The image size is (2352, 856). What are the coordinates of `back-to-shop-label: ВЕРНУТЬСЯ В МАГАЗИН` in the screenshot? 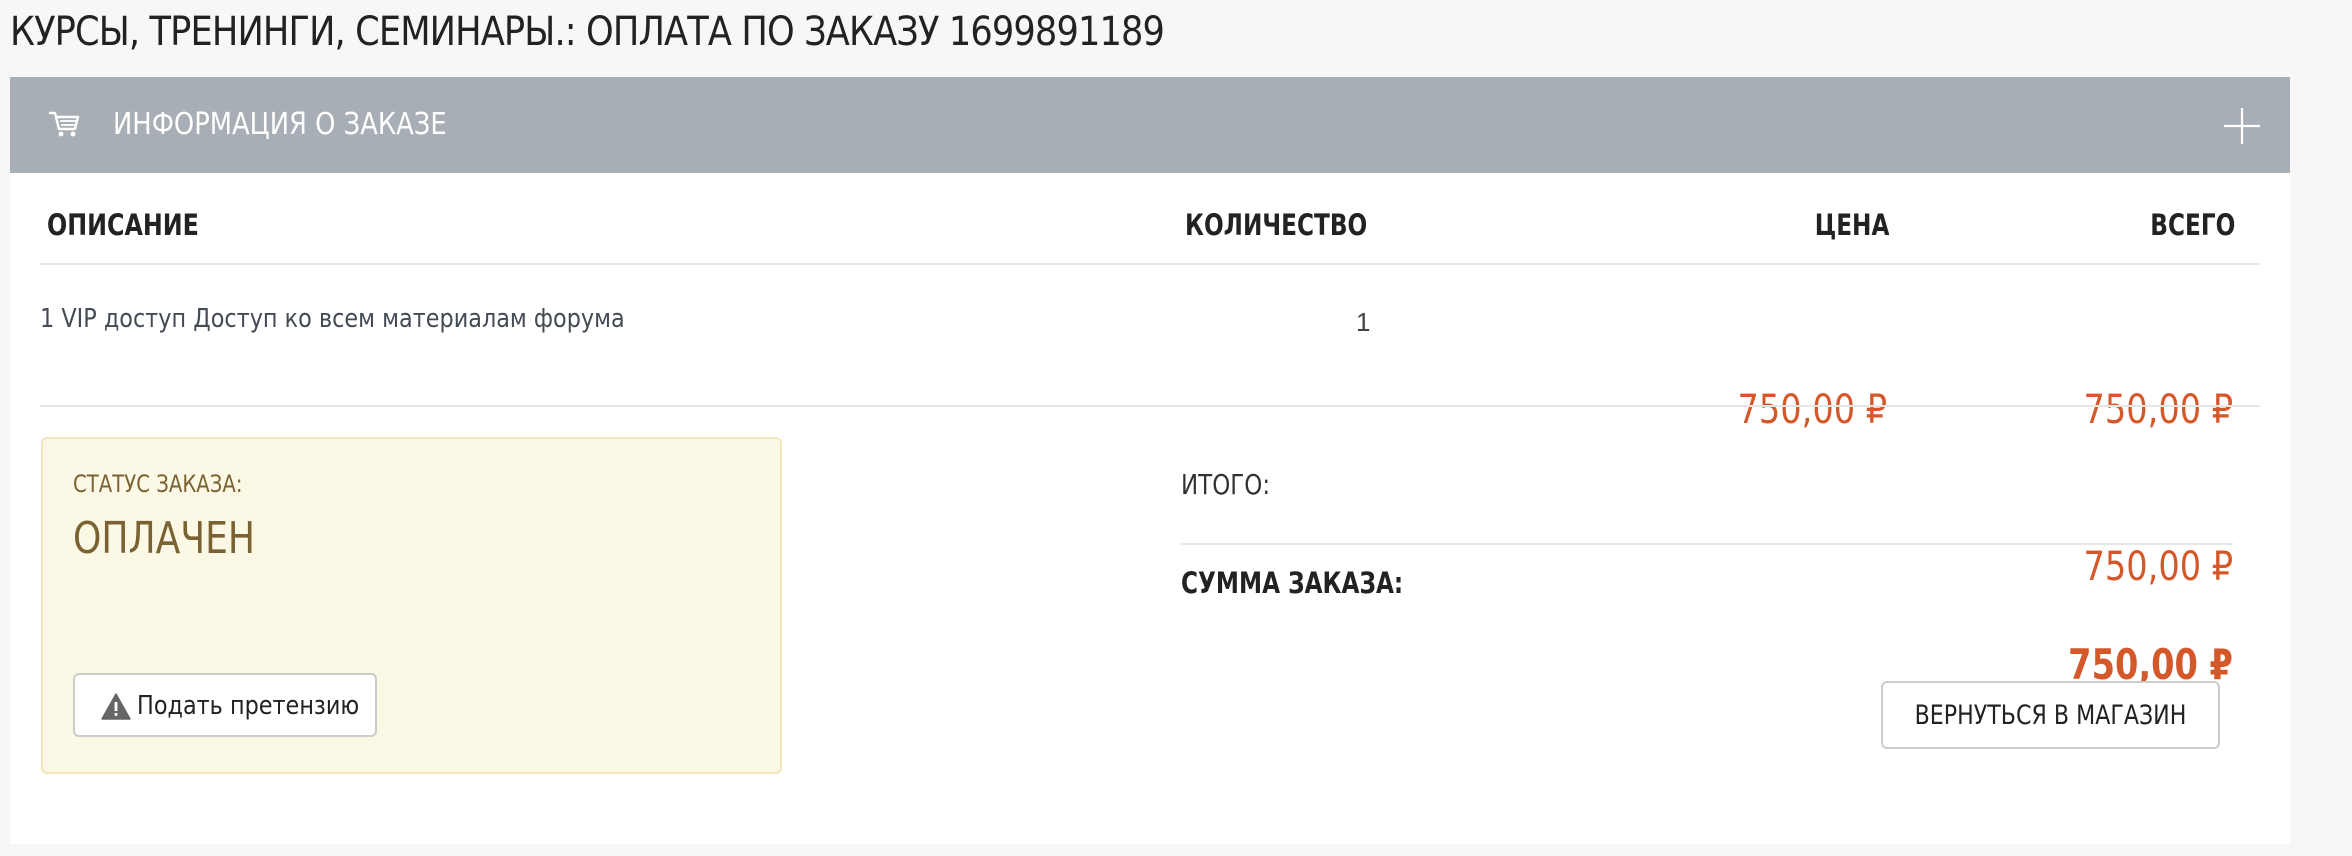 It's located at (2050, 715).